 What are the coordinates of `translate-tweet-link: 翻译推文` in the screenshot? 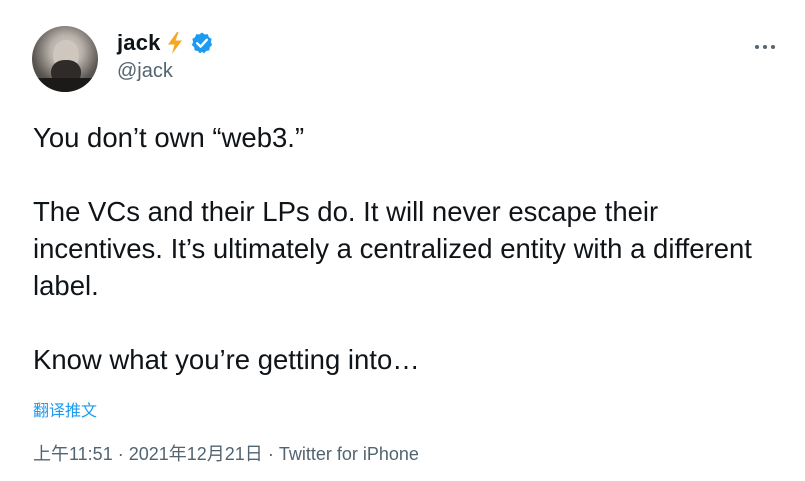 It's located at (65, 409).